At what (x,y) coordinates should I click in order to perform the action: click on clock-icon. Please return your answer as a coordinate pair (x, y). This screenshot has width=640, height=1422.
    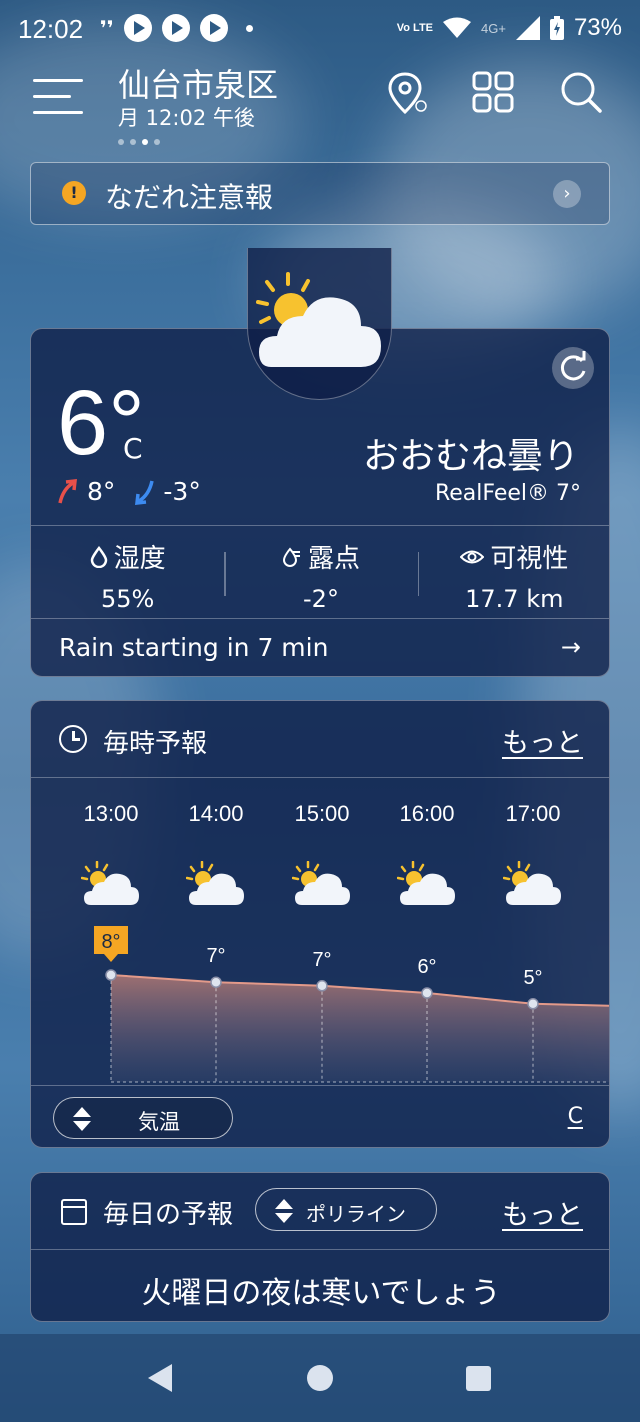
    Looking at the image, I should click on (73, 739).